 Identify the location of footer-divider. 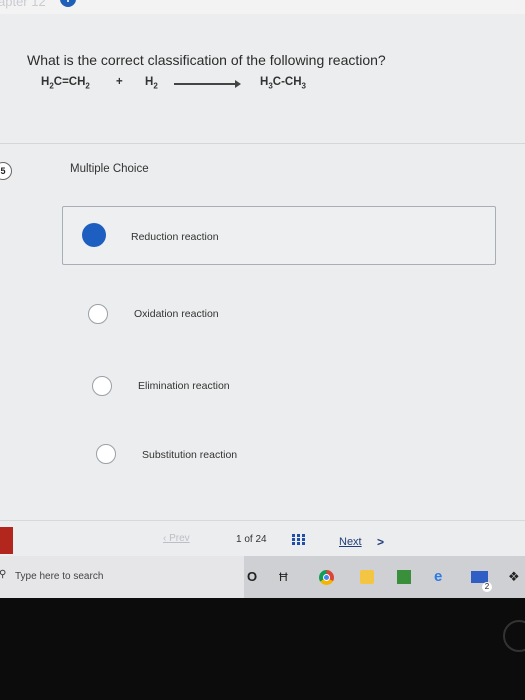
(262, 520).